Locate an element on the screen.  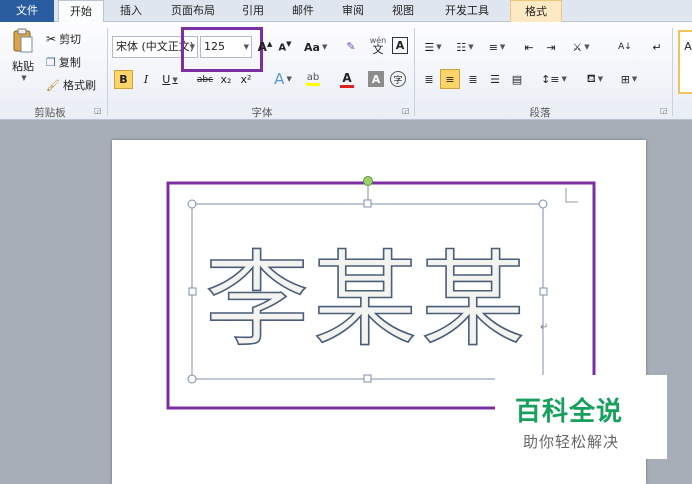
distribute-button: ▤ is located at coordinates (517, 79).